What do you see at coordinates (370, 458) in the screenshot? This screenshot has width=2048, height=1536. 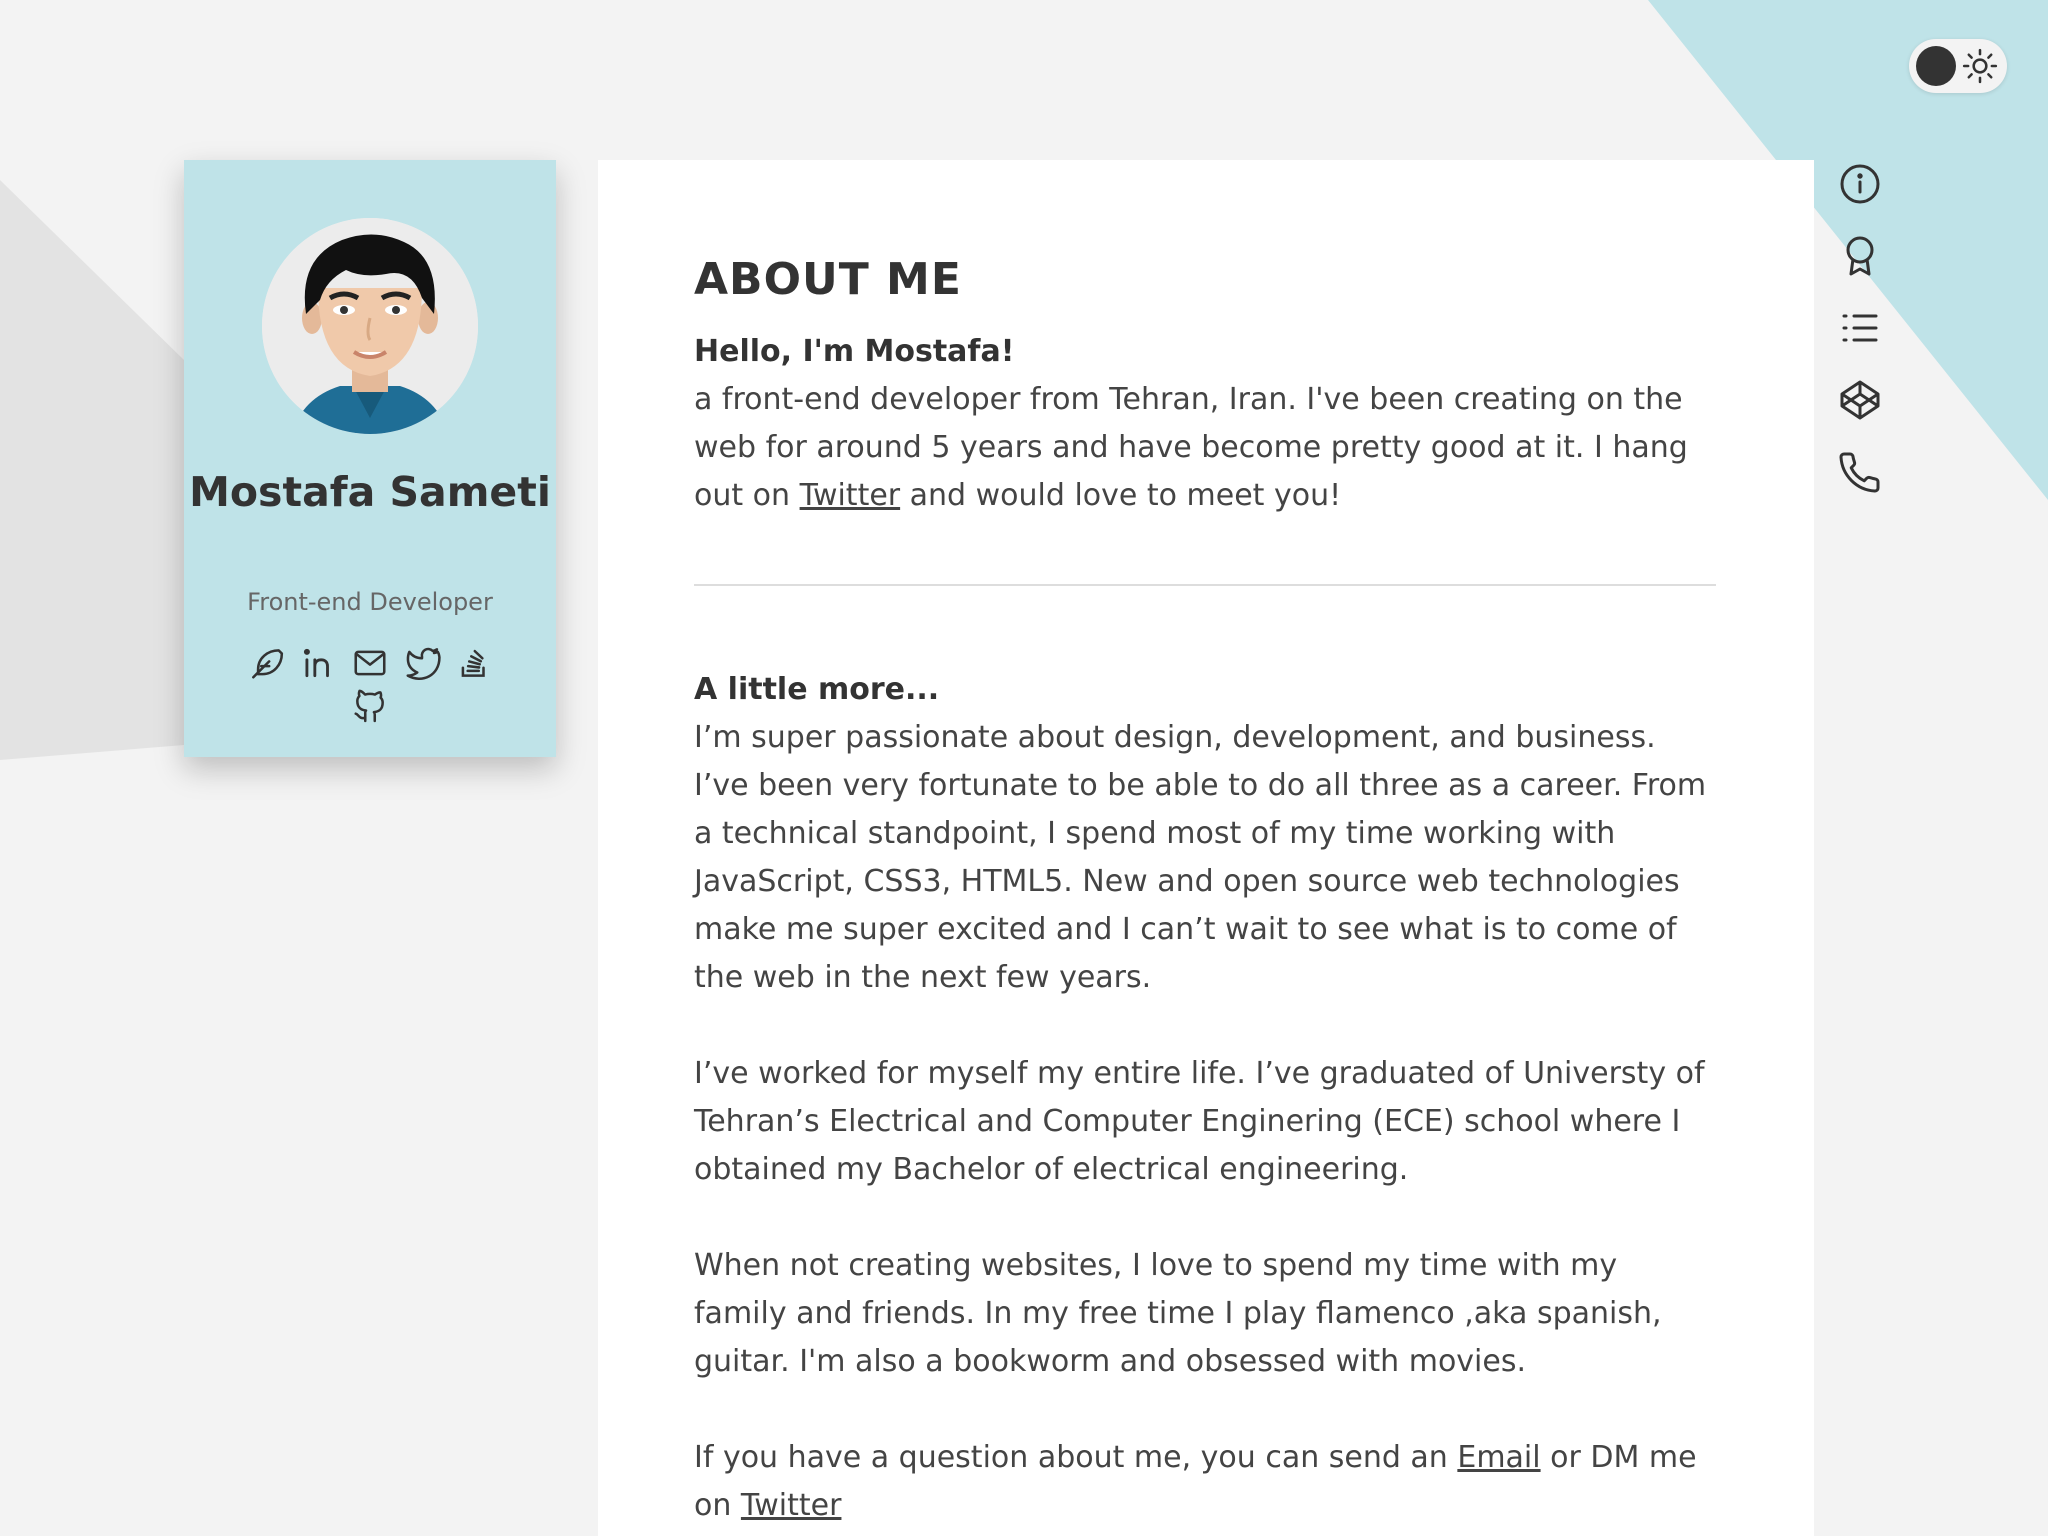 I see `profile-card: Mostafa Sameti Front-end Developer` at bounding box center [370, 458].